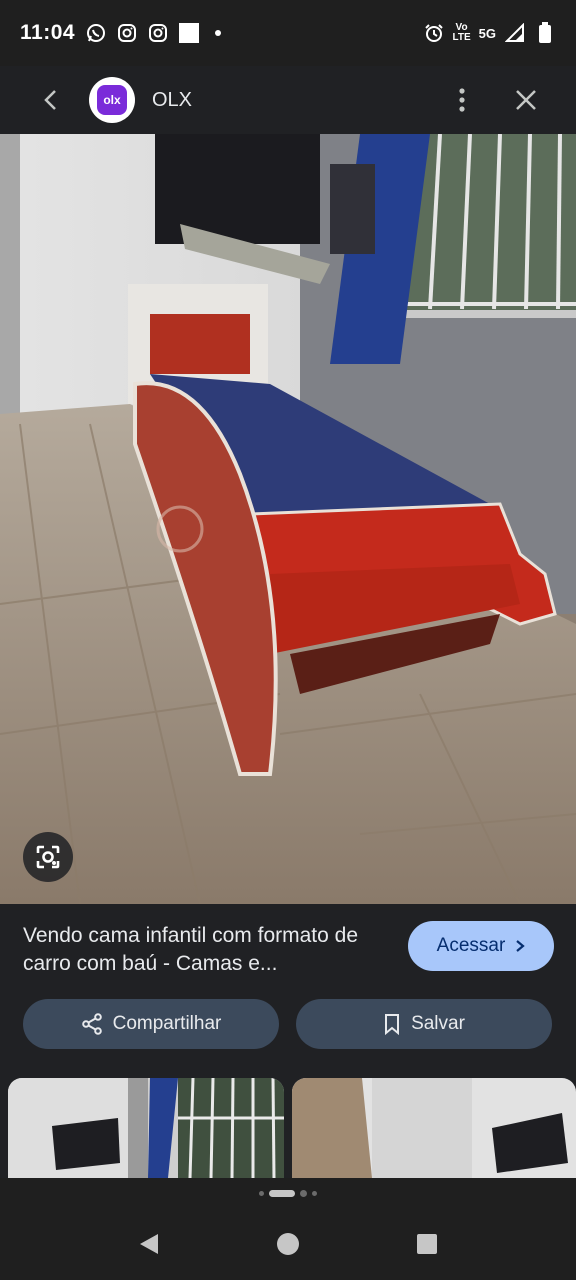  What do you see at coordinates (167, 1023) in the screenshot?
I see `share-label: Compartilhar` at bounding box center [167, 1023].